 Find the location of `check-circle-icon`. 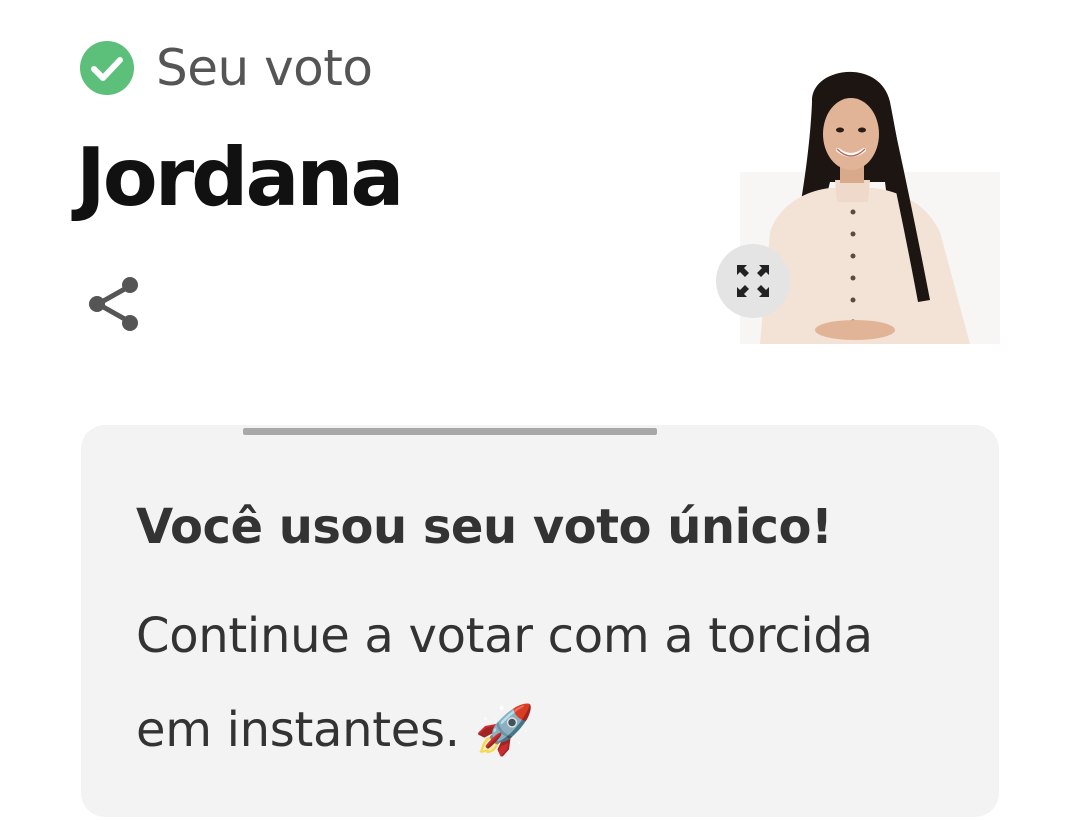

check-circle-icon is located at coordinates (107, 68).